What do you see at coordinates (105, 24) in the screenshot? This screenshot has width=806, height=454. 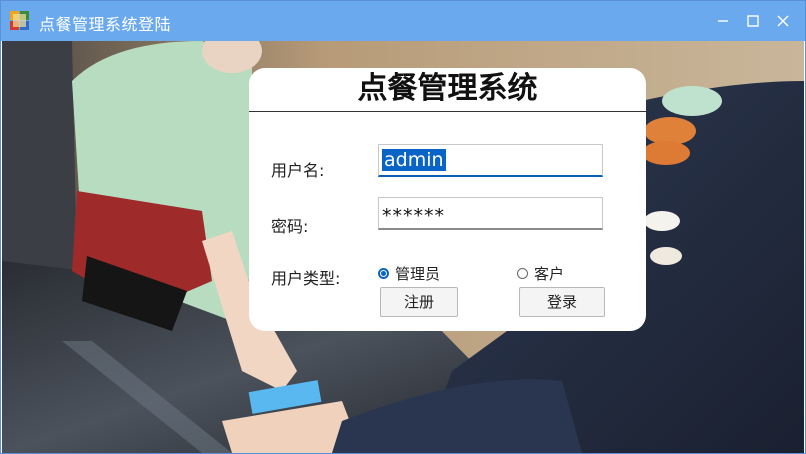 I see `window-title: 点餐管理系统登陆` at bounding box center [105, 24].